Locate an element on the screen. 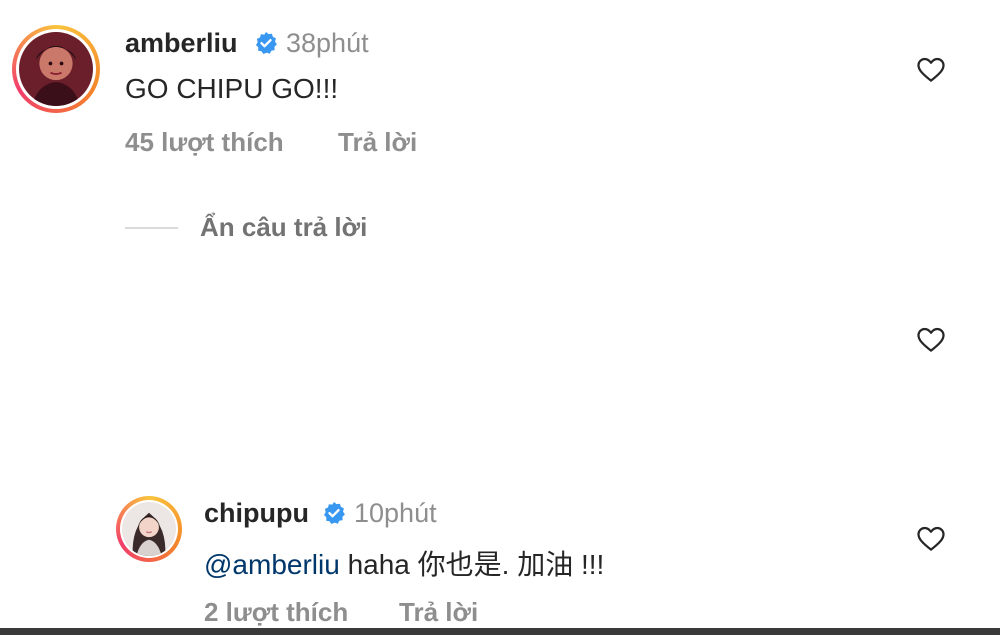 Image resolution: width=1000 pixels, height=635 pixels. reply-text: @amberliu haha 你也是. 加油 !!! is located at coordinates (404, 563).